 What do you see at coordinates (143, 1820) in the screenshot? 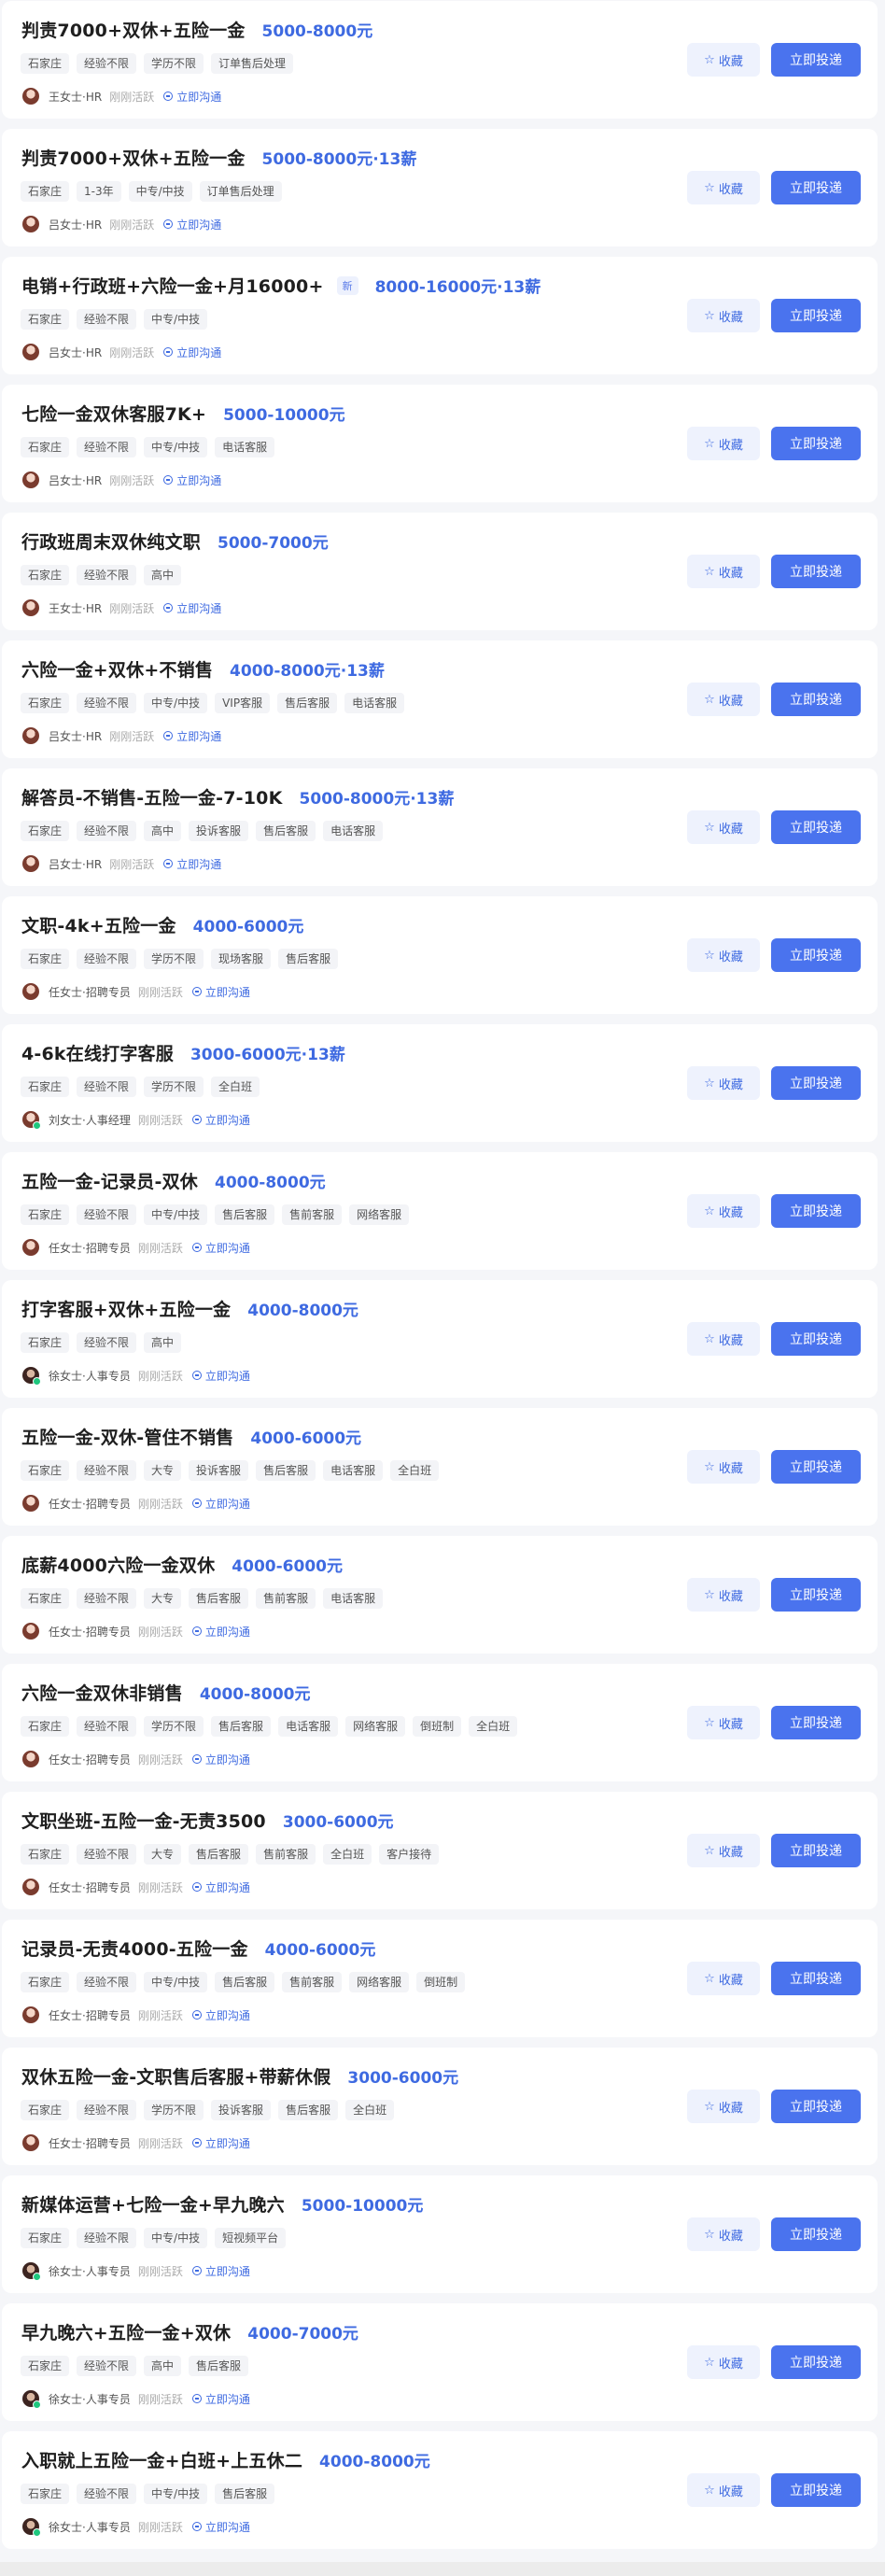
I see `job-title: 文职坐班-五险一金-无责3500` at bounding box center [143, 1820].